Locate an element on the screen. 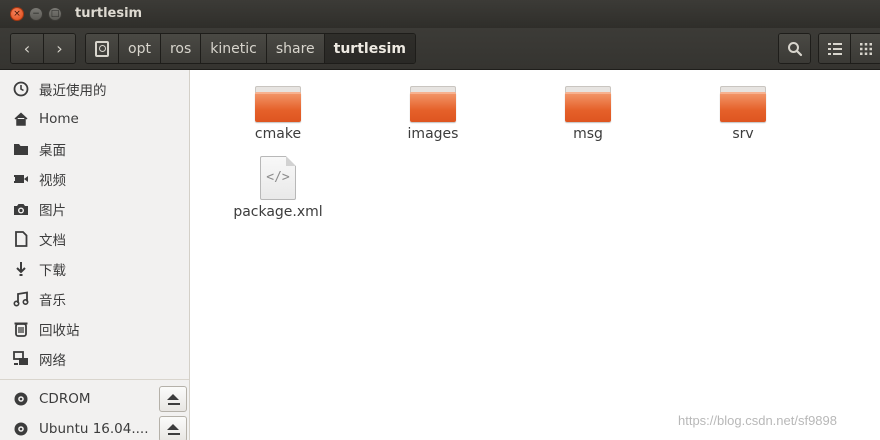  code-glyph: </> is located at coordinates (278, 177).